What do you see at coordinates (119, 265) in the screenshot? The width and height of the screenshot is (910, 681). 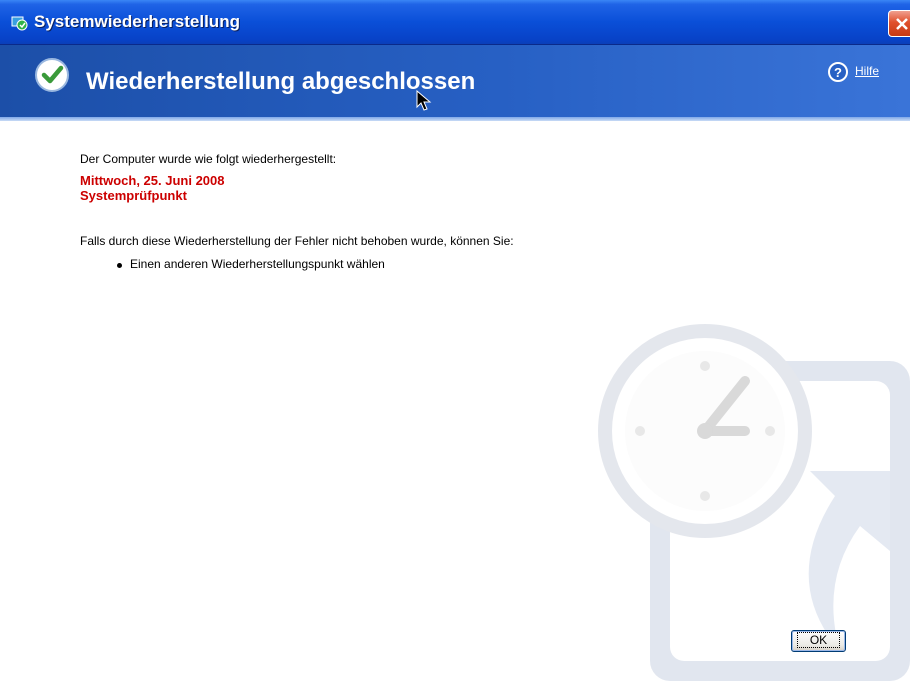 I see `bullet-icon` at bounding box center [119, 265].